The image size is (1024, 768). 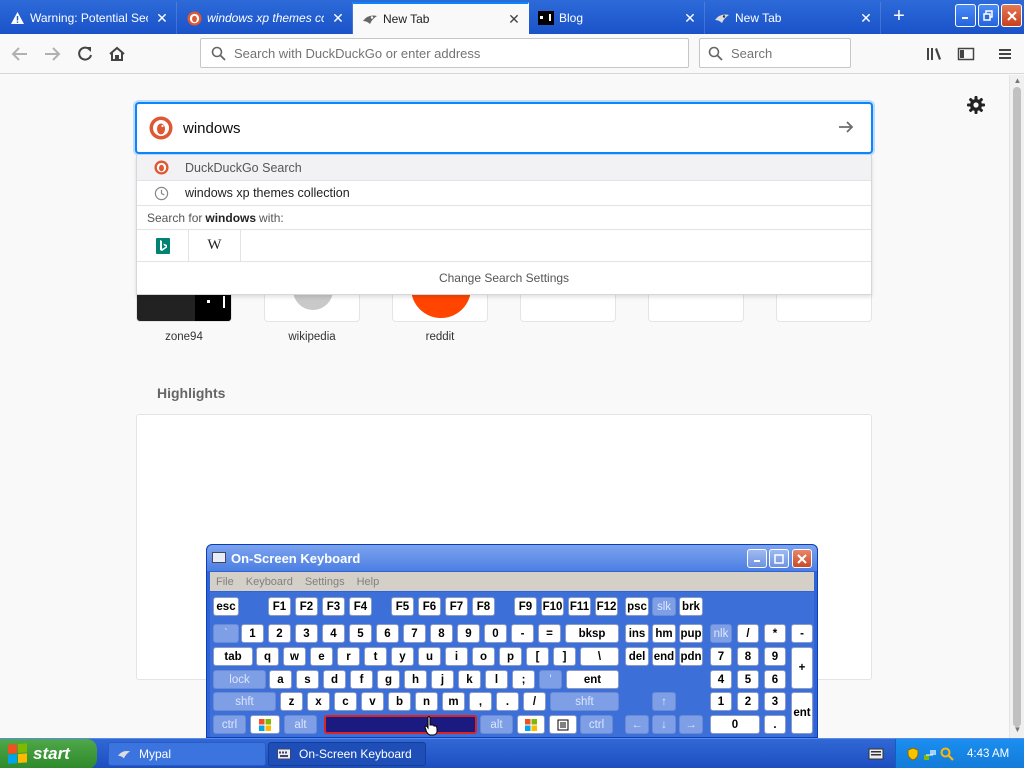 What do you see at coordinates (52, 54) in the screenshot?
I see `forward-button` at bounding box center [52, 54].